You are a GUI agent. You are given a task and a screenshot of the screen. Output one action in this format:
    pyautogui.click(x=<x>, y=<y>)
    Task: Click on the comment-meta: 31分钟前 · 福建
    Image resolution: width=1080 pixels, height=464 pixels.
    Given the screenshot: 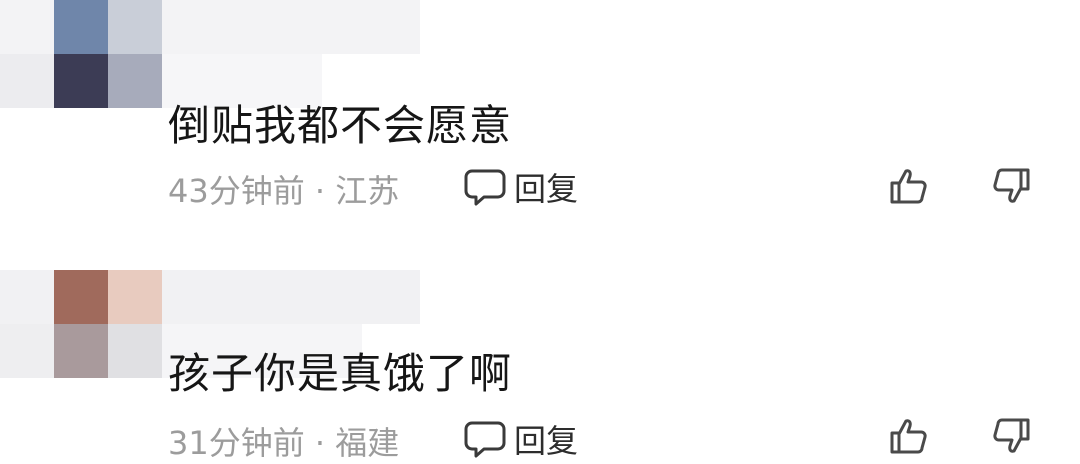 What is the action you would take?
    pyautogui.click(x=284, y=443)
    